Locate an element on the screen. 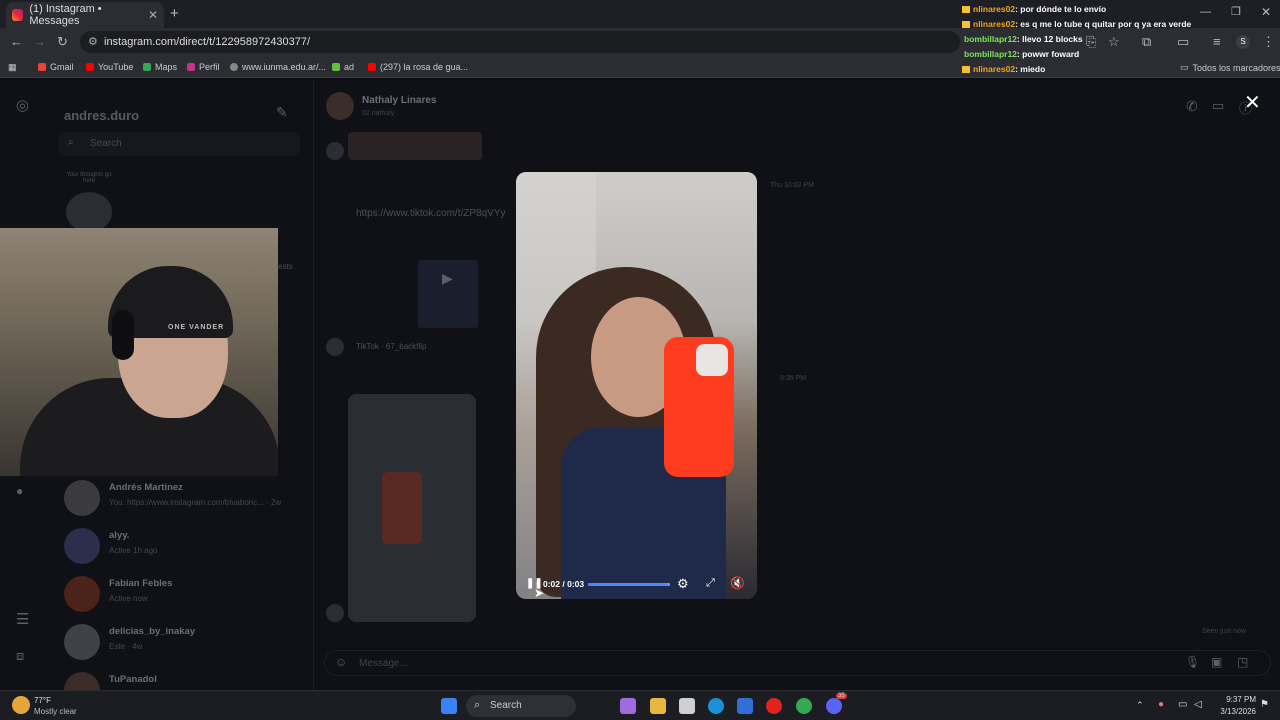 The width and height of the screenshot is (1280, 720). avatar is located at coordinates (82, 546).